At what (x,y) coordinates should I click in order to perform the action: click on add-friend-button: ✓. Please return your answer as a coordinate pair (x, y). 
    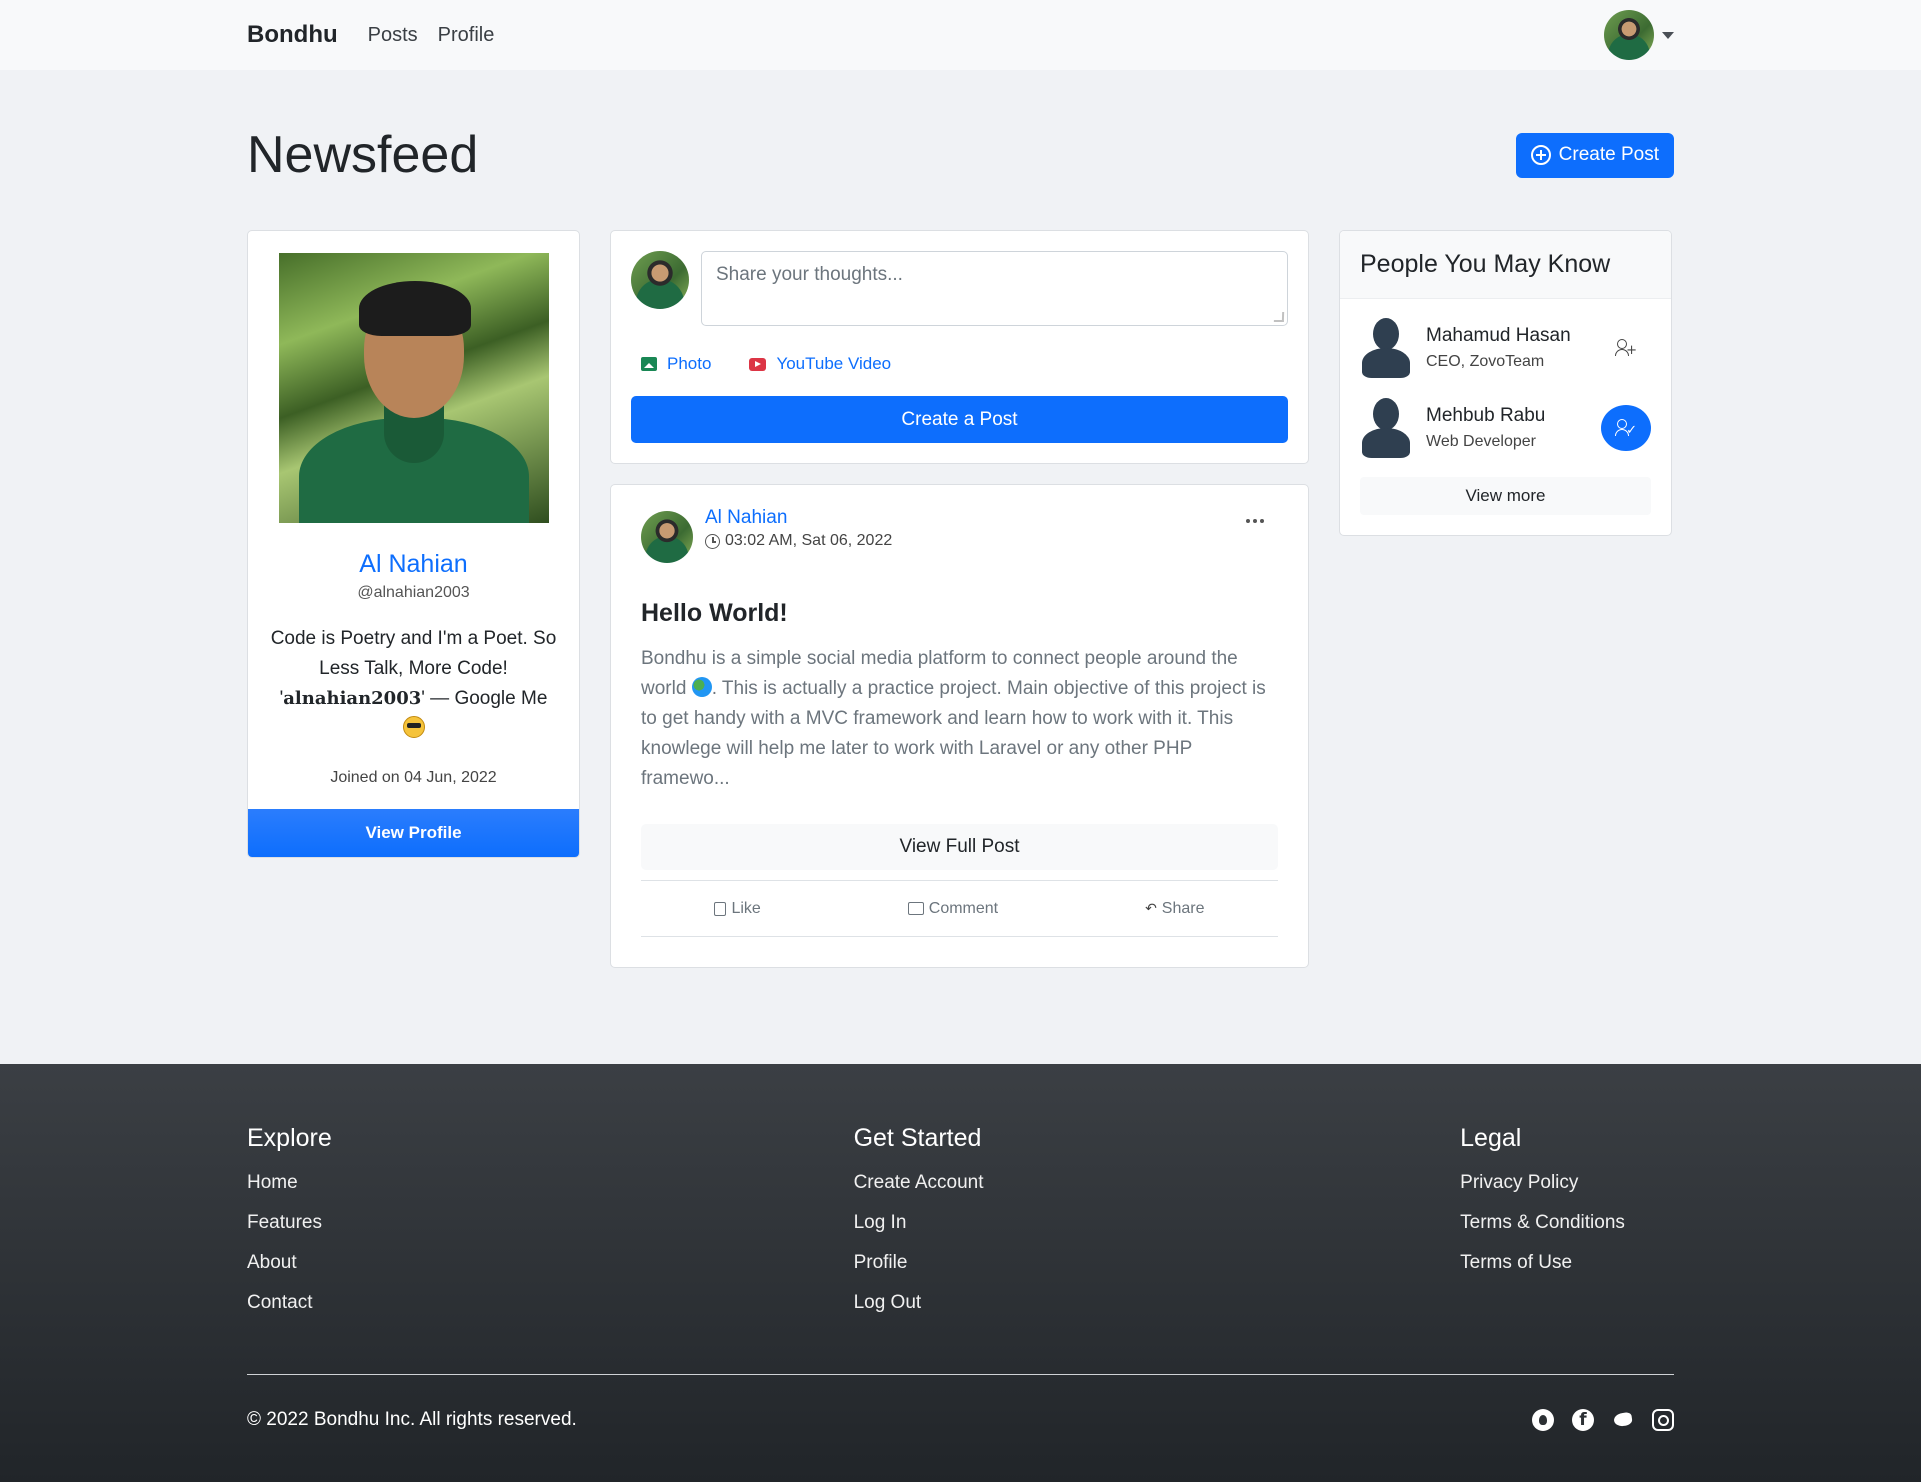
    Looking at the image, I should click on (1626, 428).